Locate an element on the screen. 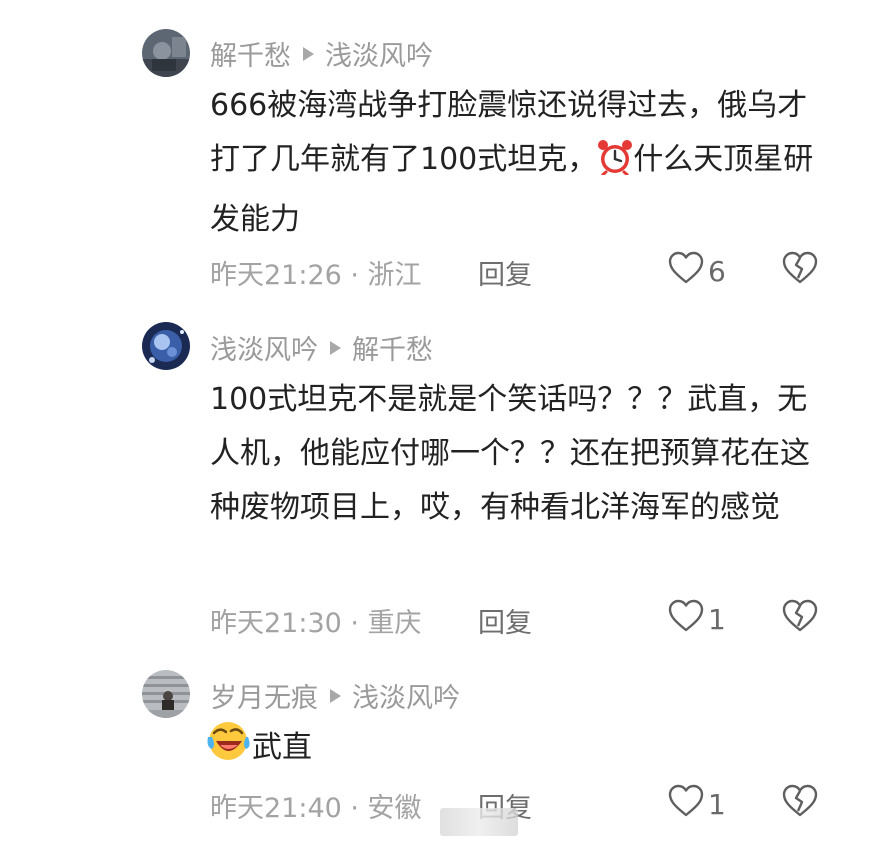  comment-header: 浅淡风吟 解千愁 is located at coordinates (321, 347).